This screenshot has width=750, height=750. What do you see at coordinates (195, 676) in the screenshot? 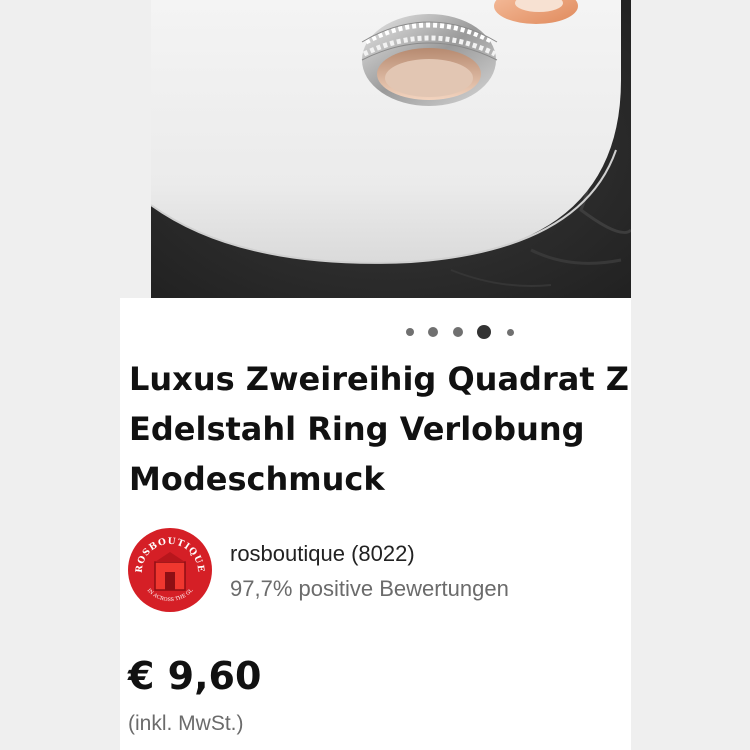
I see `price: € 9,60` at bounding box center [195, 676].